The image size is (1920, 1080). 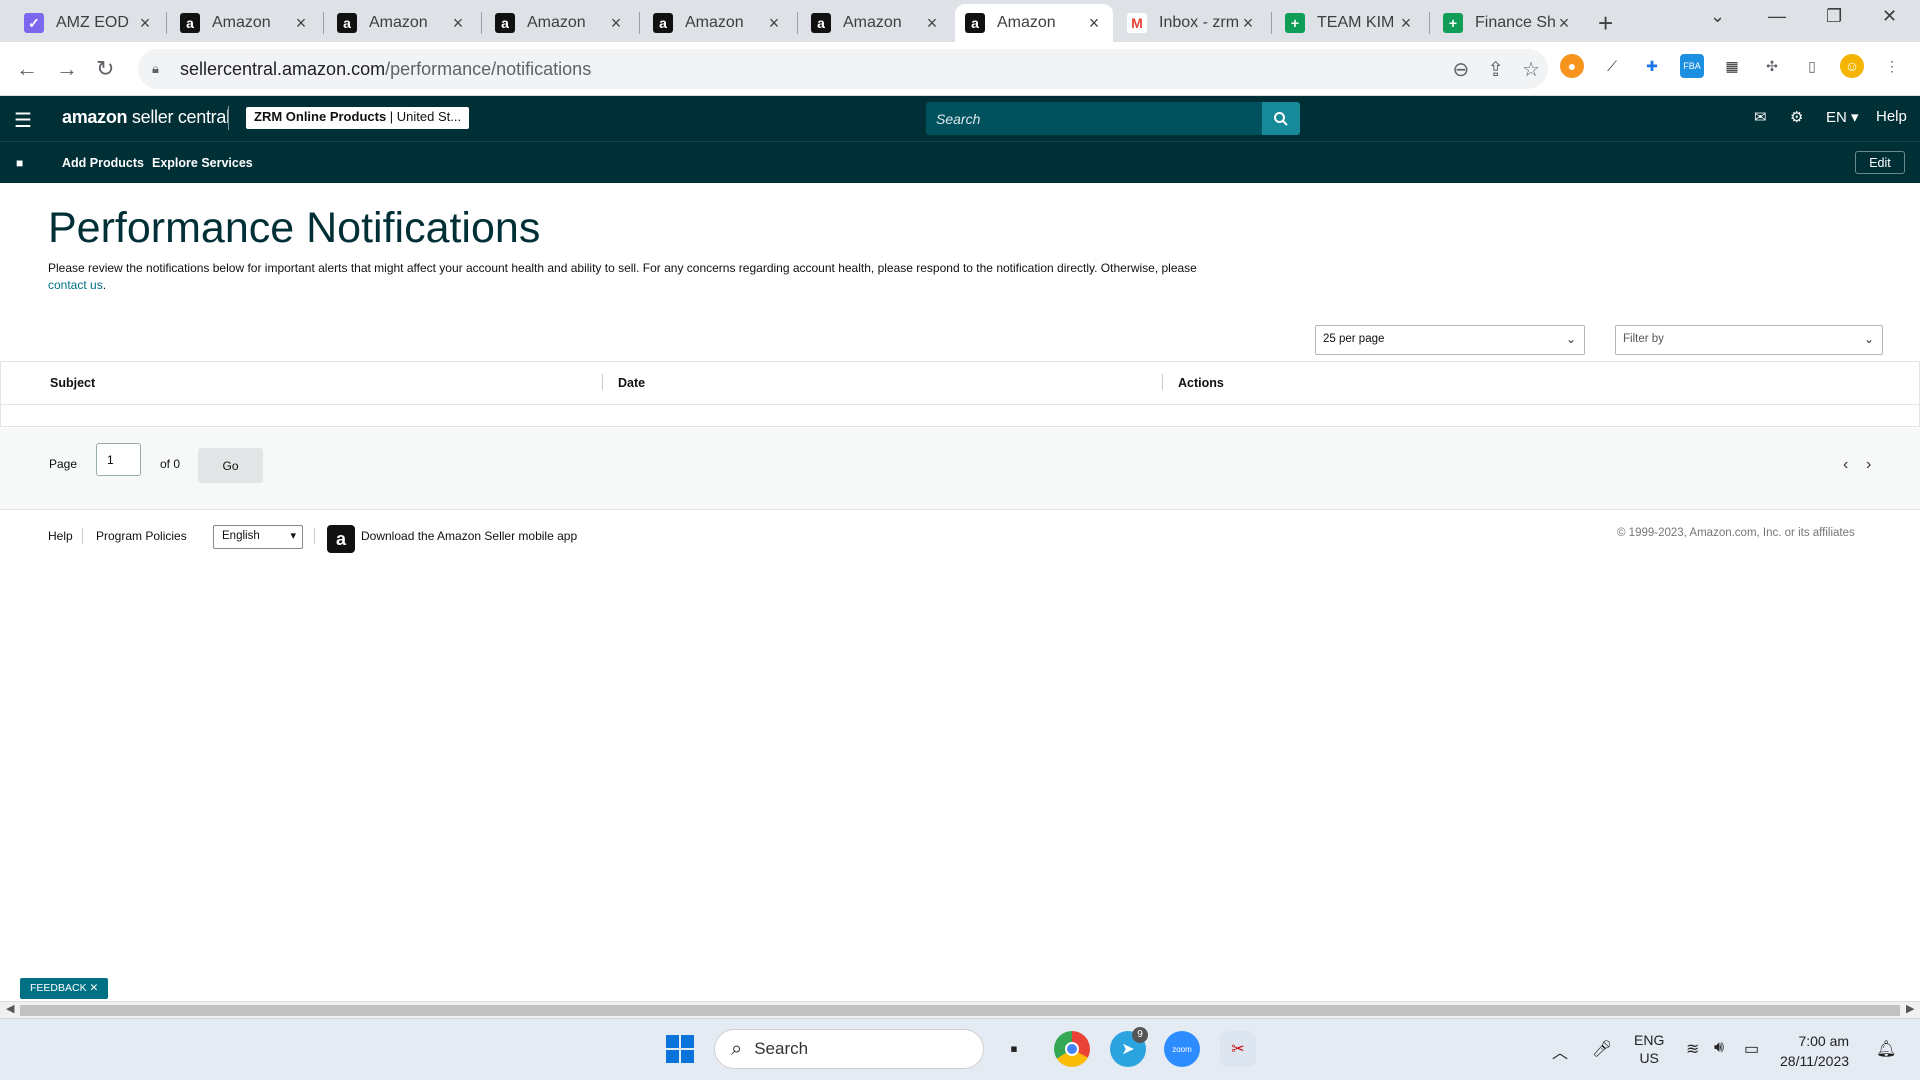 What do you see at coordinates (1814, 1051) in the screenshot?
I see `taskbar-clock: 7:00 am 28/11/2023` at bounding box center [1814, 1051].